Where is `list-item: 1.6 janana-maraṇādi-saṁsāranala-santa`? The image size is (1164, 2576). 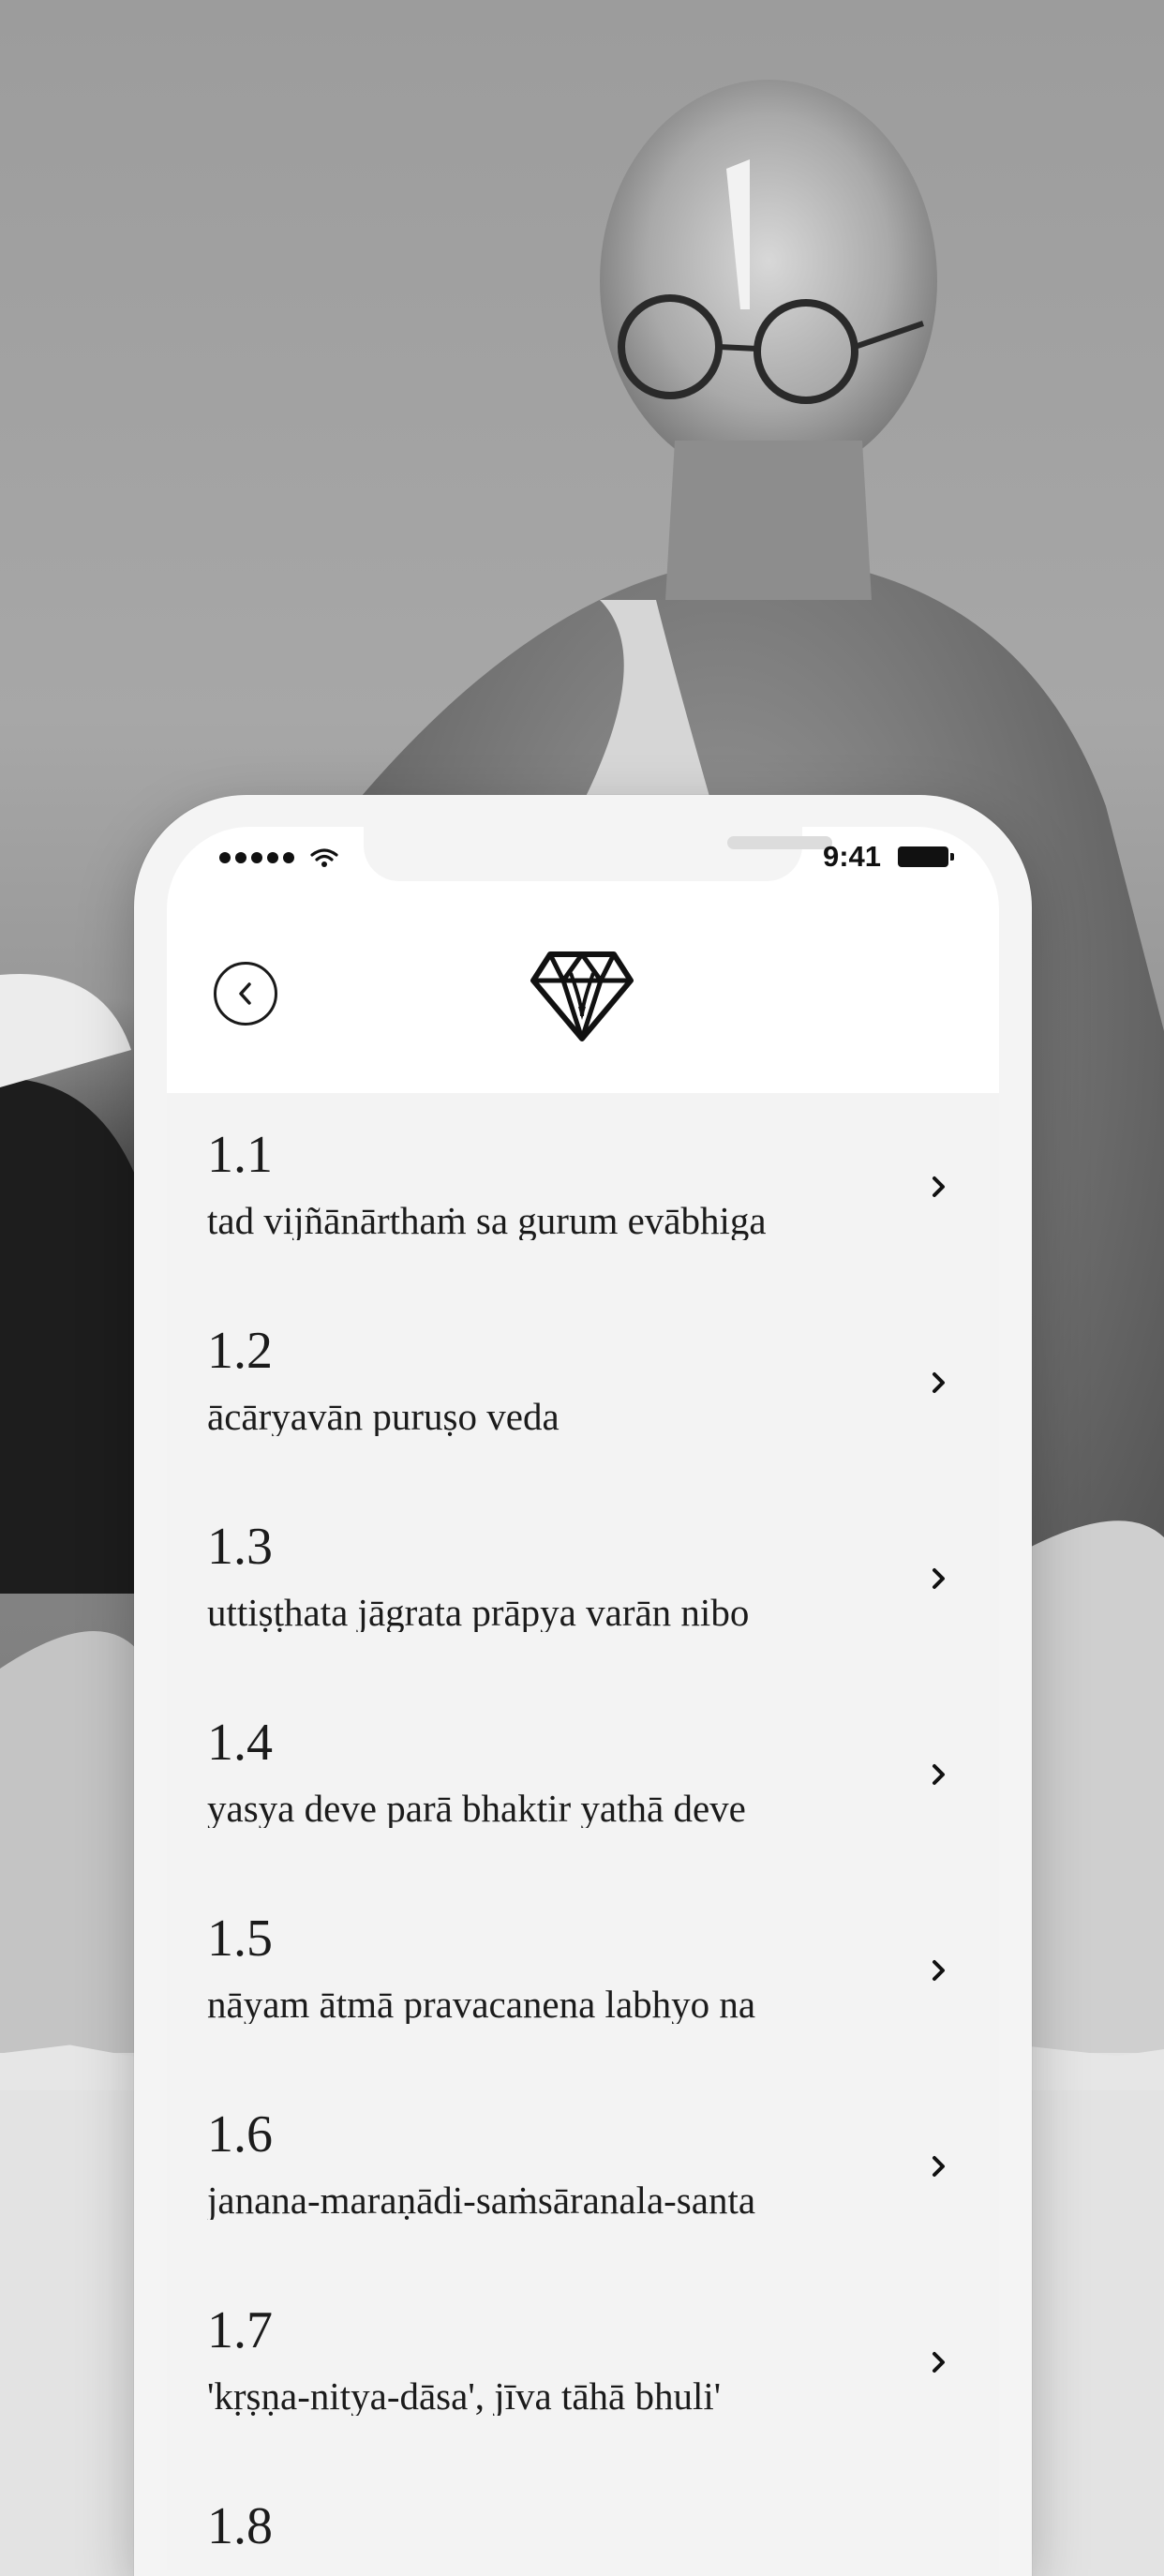 list-item: 1.6 janana-maraṇādi-saṁsāranala-santa is located at coordinates (583, 2171).